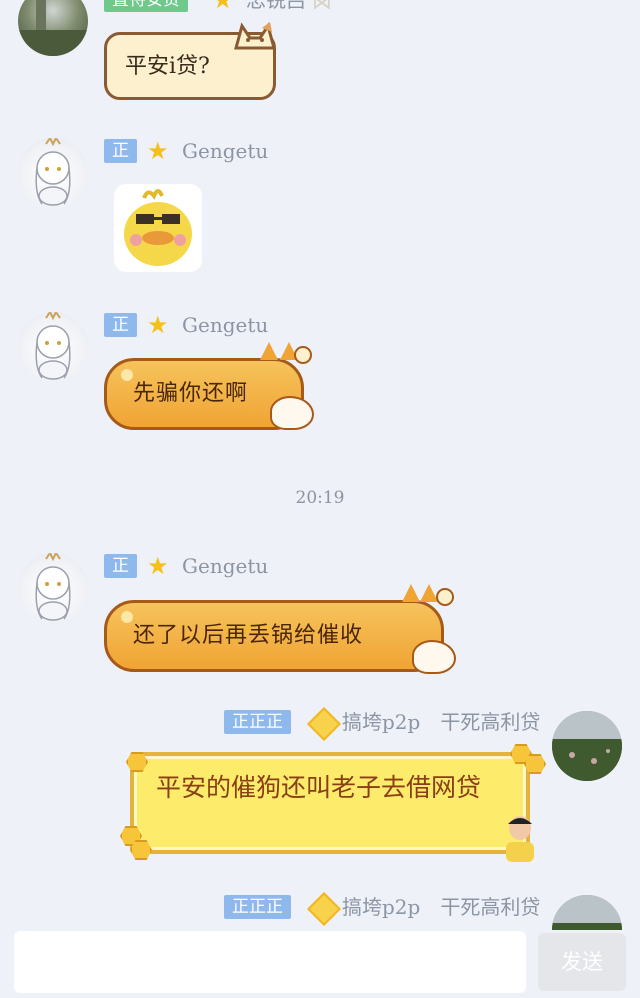 The image size is (640, 998). What do you see at coordinates (320, 498) in the screenshot?
I see `timestamp: 20:19` at bounding box center [320, 498].